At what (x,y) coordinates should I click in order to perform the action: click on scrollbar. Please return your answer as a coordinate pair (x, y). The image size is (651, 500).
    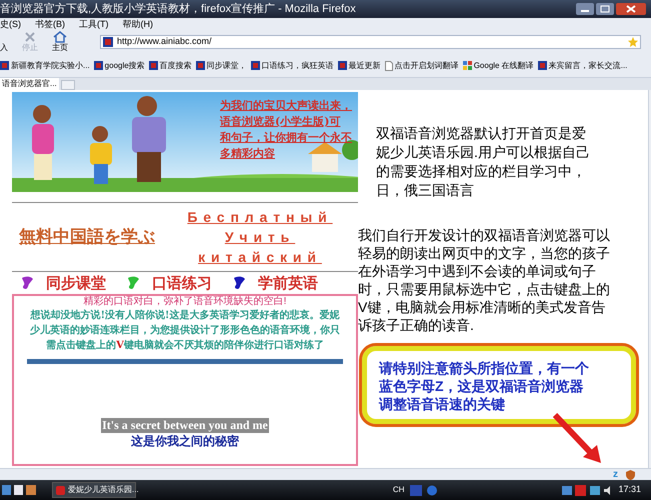
    Looking at the image, I should click on (649, 279).